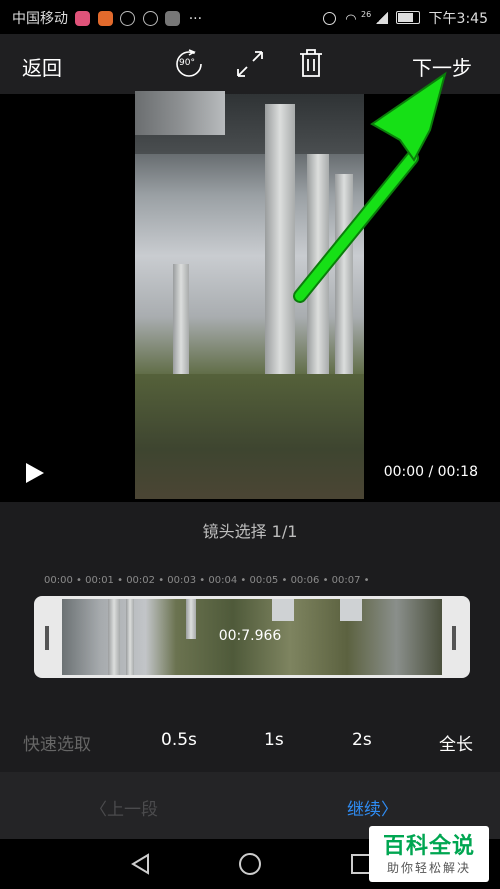  I want to click on watermark-title: 百科全说, so click(428, 846).